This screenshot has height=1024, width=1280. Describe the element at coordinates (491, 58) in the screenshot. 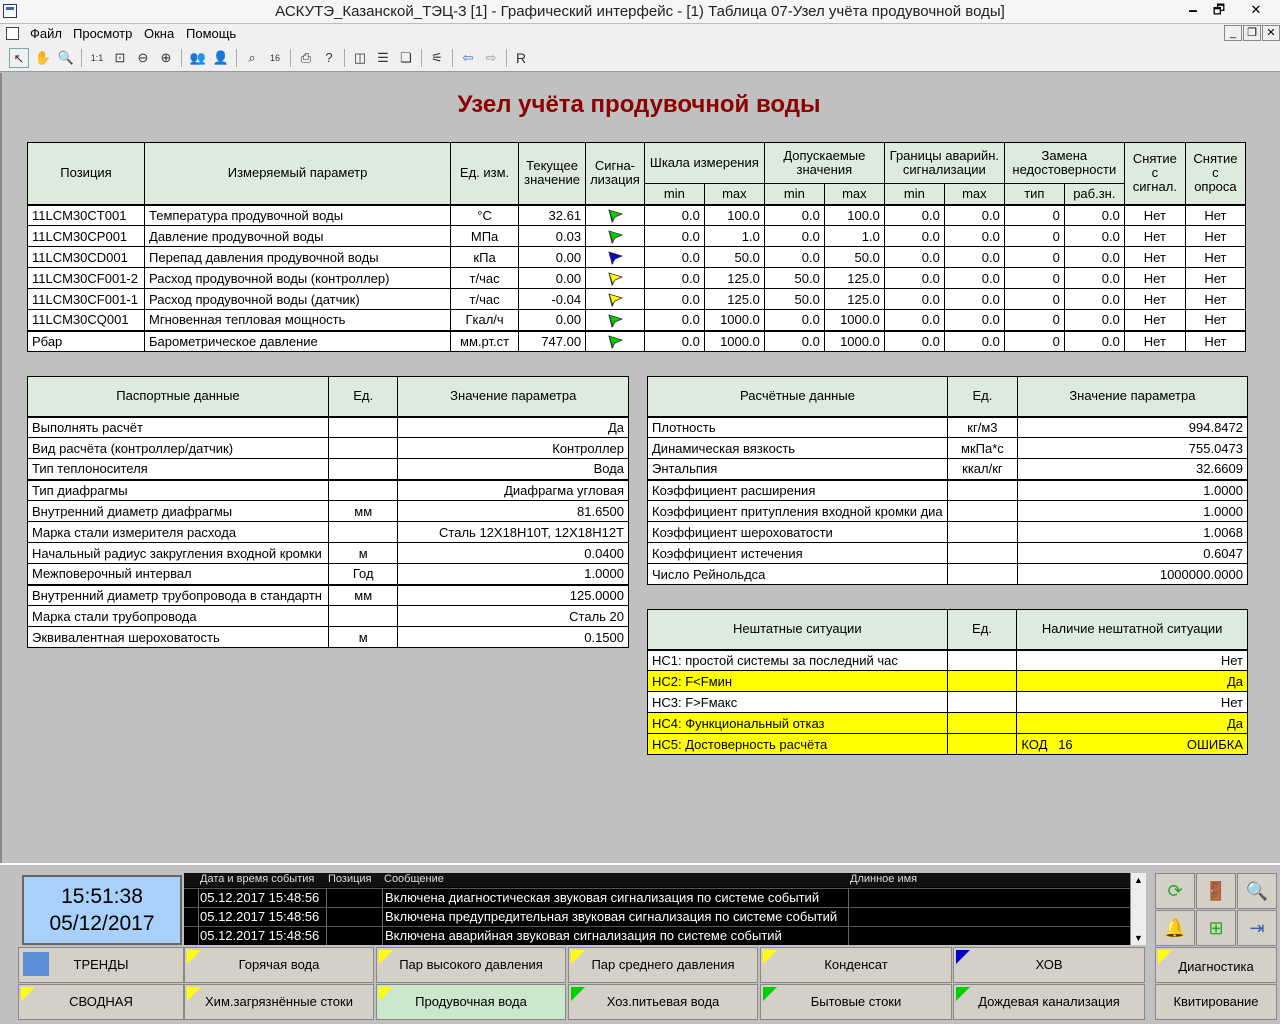

I see `forward-arrow-icon: ⇨` at that location.